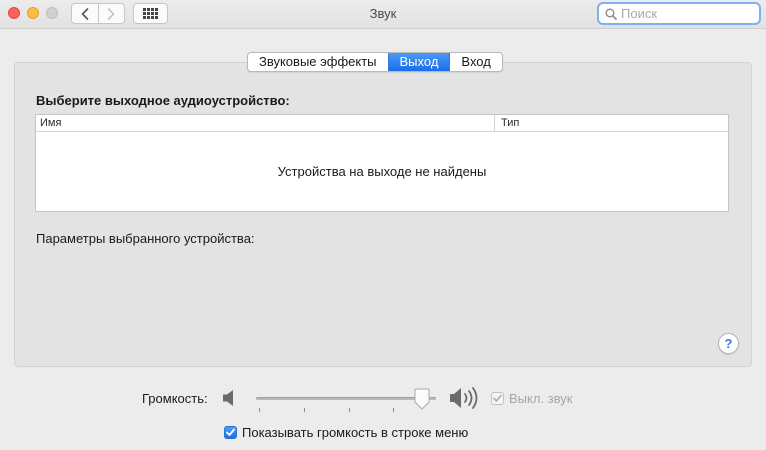 The width and height of the screenshot is (766, 450). Describe the element at coordinates (265, 123) in the screenshot. I see `column-header-name: Имя` at that location.